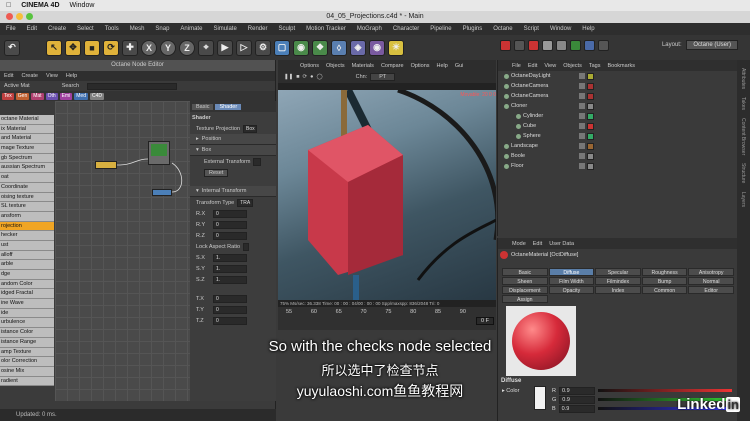 The height and width of the screenshot is (421, 750). Describe the element at coordinates (206, 47) in the screenshot. I see `coordinate-system-icon: ⌖` at that location.